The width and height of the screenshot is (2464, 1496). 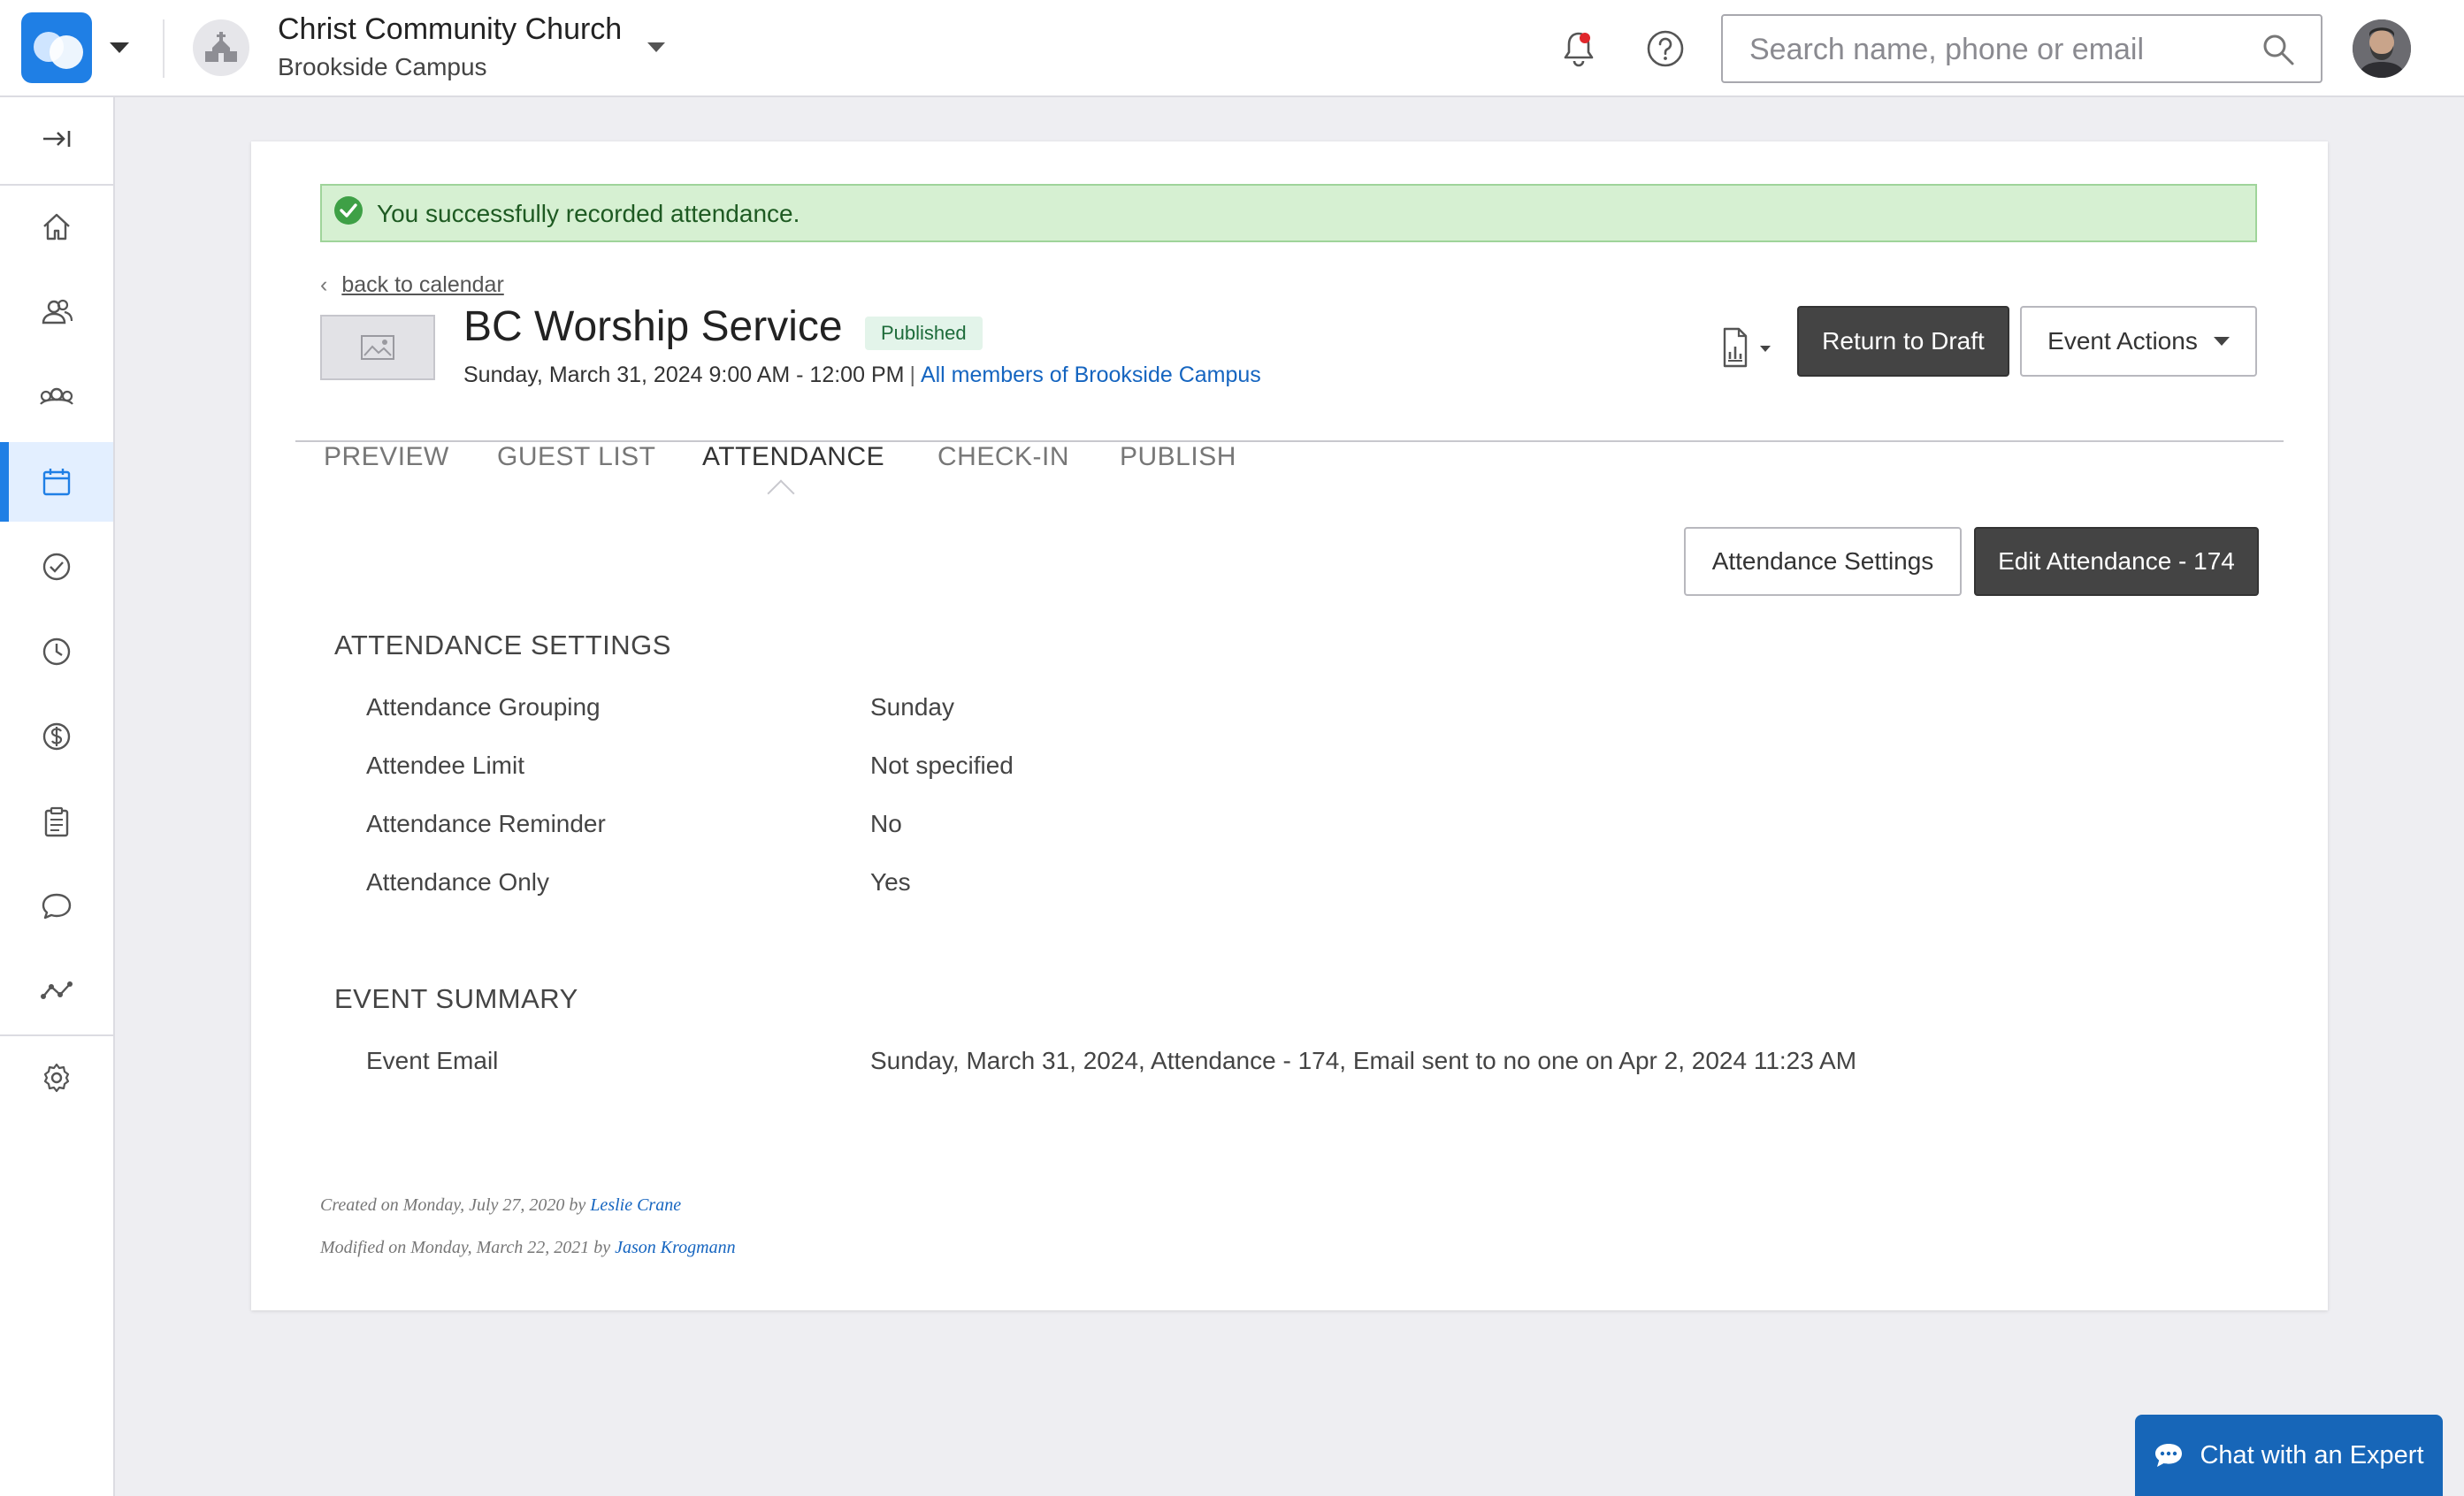 I want to click on tab-check-in: CHECK-IN, so click(x=1003, y=464).